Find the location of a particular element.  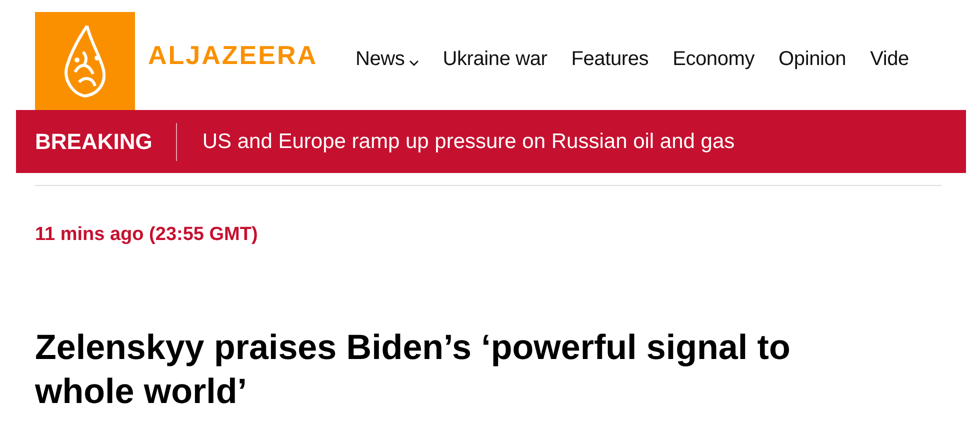

nav-link: Ukraine war is located at coordinates (495, 59).